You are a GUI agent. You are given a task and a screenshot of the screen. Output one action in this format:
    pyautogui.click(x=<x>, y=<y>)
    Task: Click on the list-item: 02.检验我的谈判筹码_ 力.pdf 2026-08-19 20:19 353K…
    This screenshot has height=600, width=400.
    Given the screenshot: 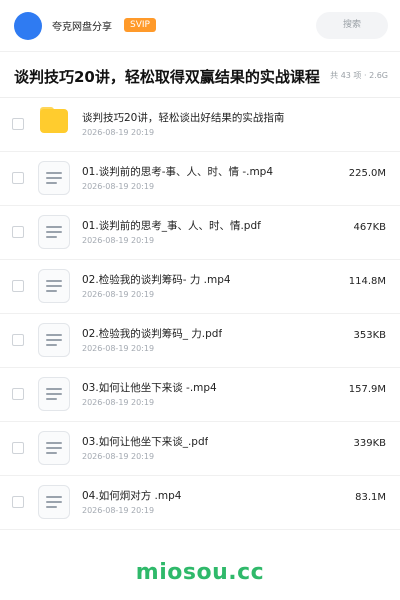 What is the action you would take?
    pyautogui.click(x=200, y=341)
    